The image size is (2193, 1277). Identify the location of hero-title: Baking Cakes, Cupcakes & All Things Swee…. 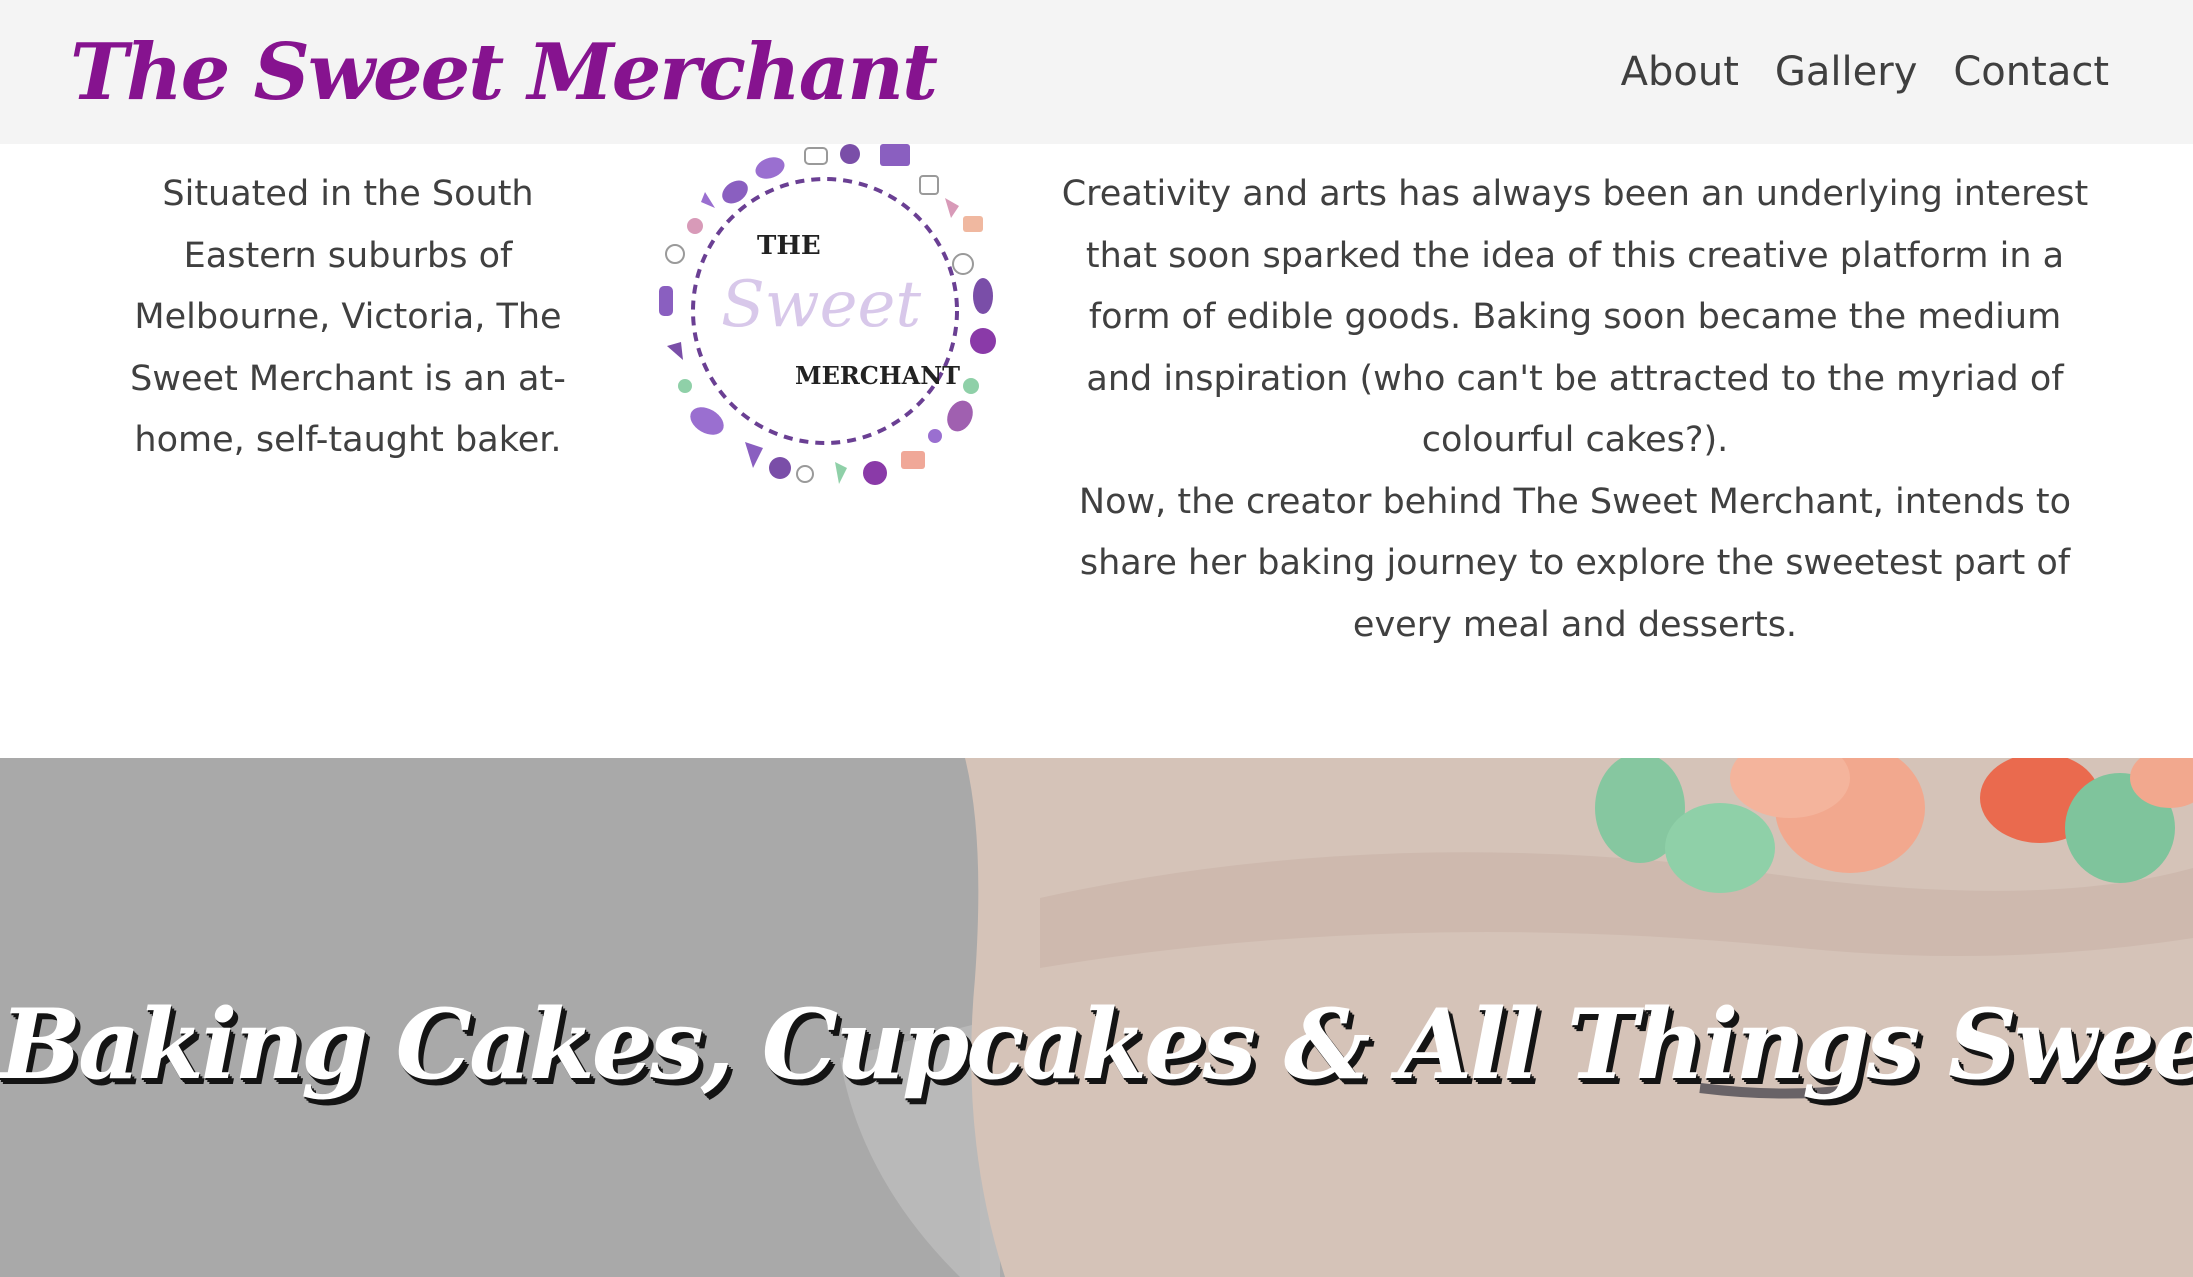
(1096, 1044).